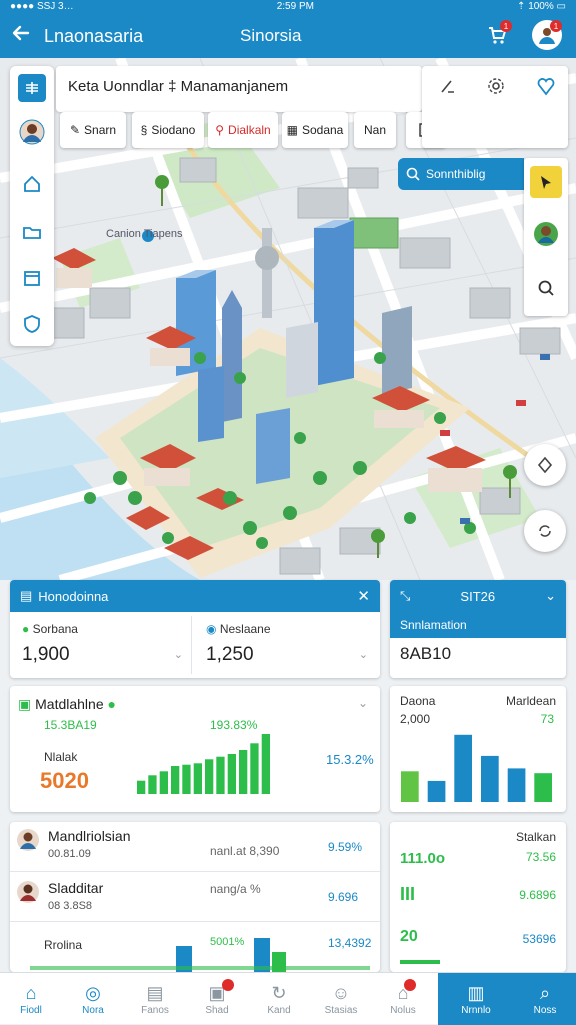 This screenshot has height=1025, width=576. What do you see at coordinates (75, 130) in the screenshot?
I see `magic-wand-icon: ✎` at bounding box center [75, 130].